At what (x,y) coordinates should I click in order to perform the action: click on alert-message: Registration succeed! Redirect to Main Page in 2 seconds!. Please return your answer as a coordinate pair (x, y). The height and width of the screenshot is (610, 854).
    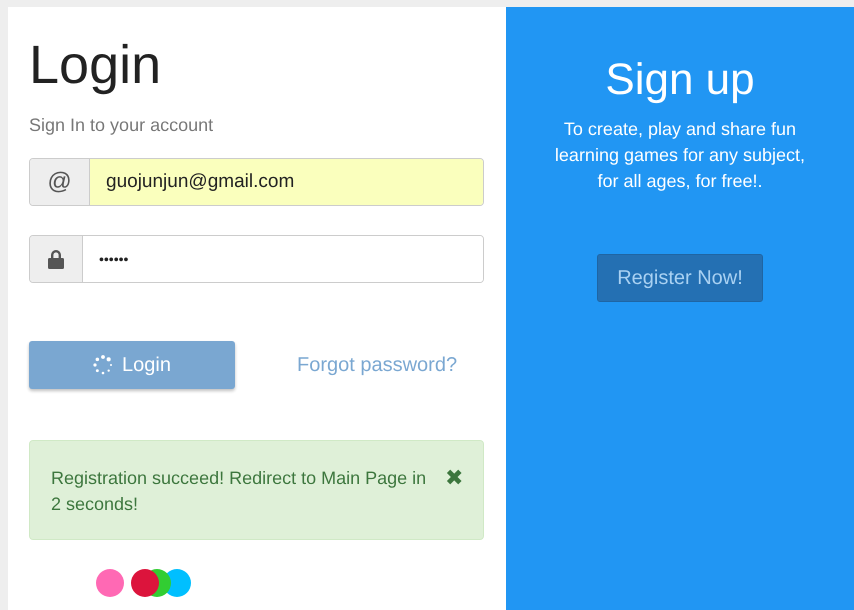
    Looking at the image, I should click on (239, 491).